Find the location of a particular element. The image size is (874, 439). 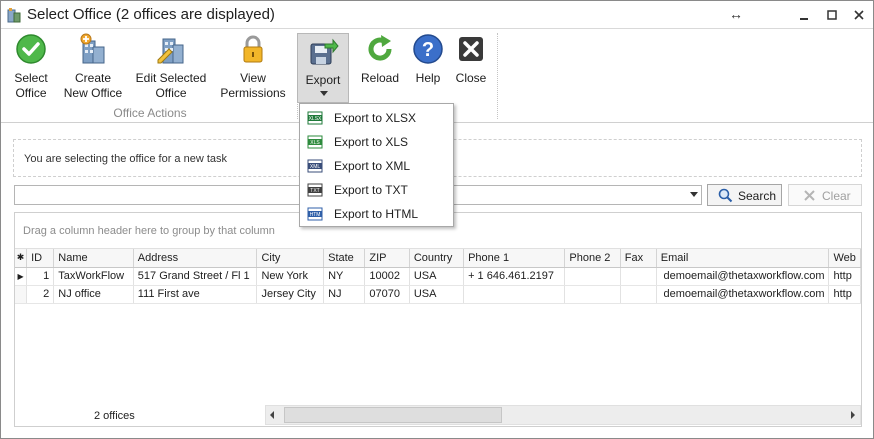

minimize-button is located at coordinates (804, 16).